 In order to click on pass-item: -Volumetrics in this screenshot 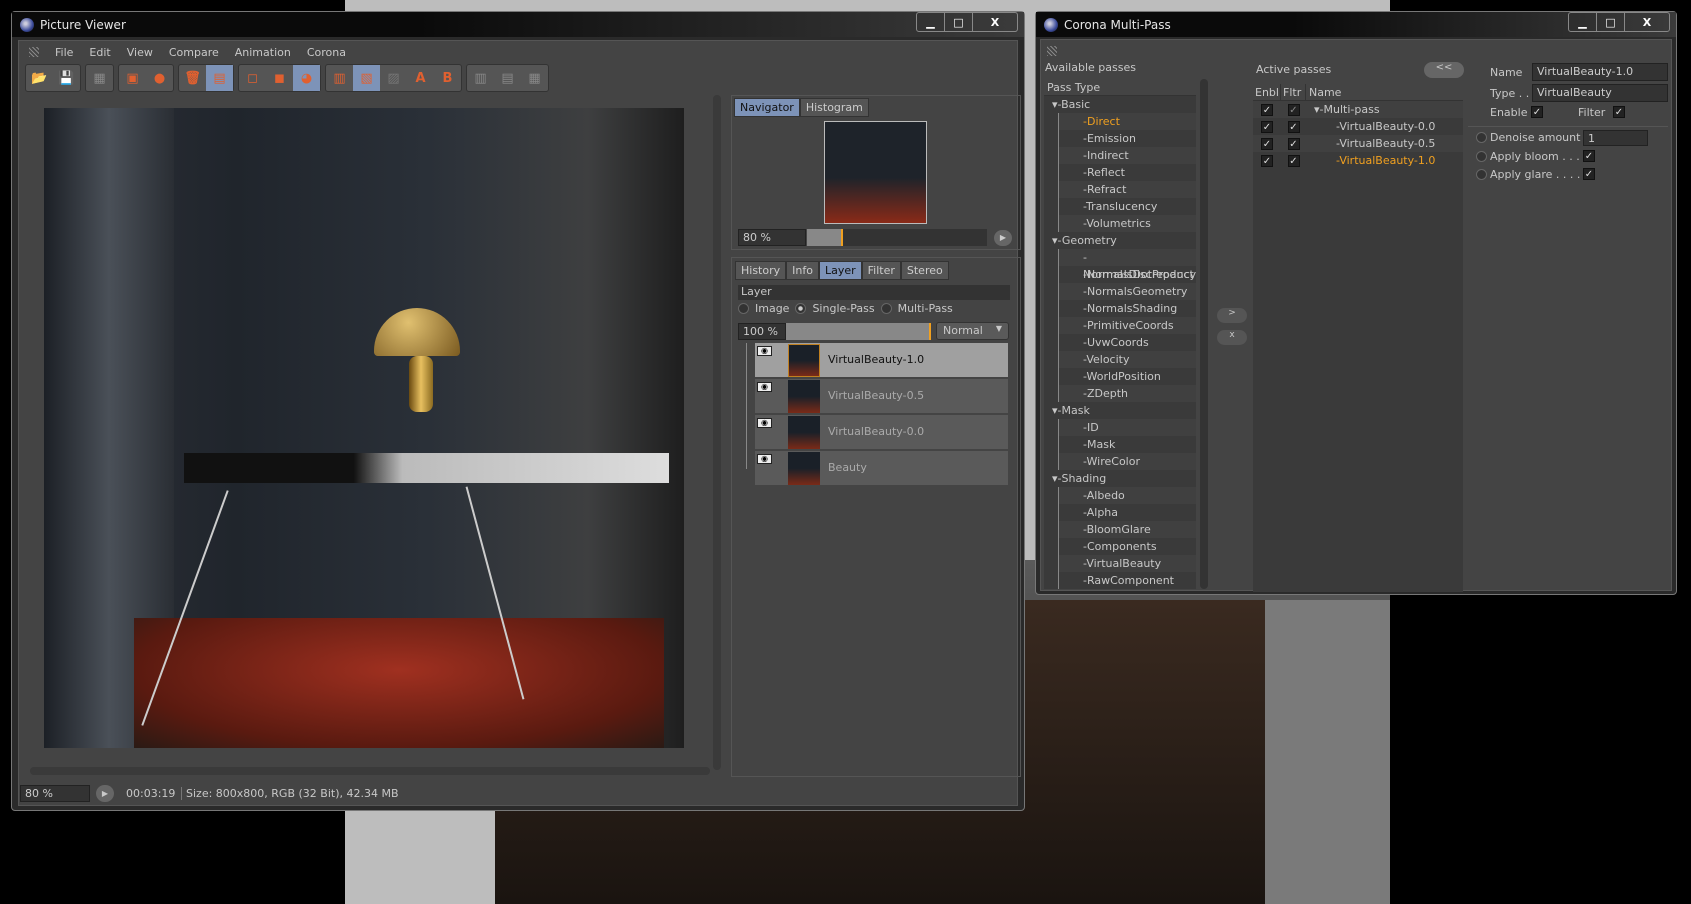, I will do `click(1127, 223)`.